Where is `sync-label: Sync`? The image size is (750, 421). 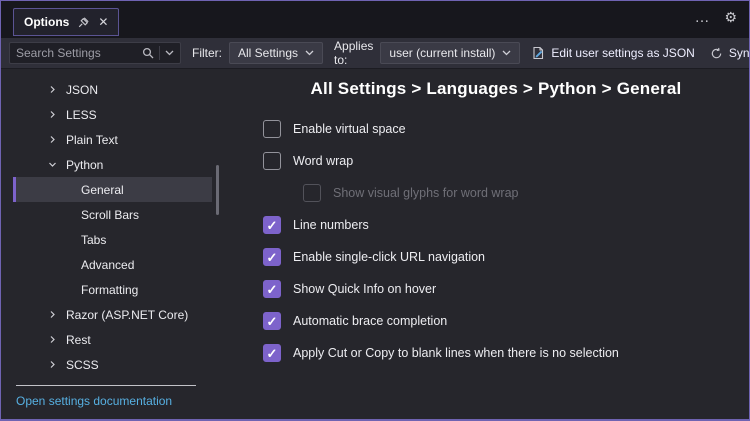 sync-label: Sync is located at coordinates (739, 53).